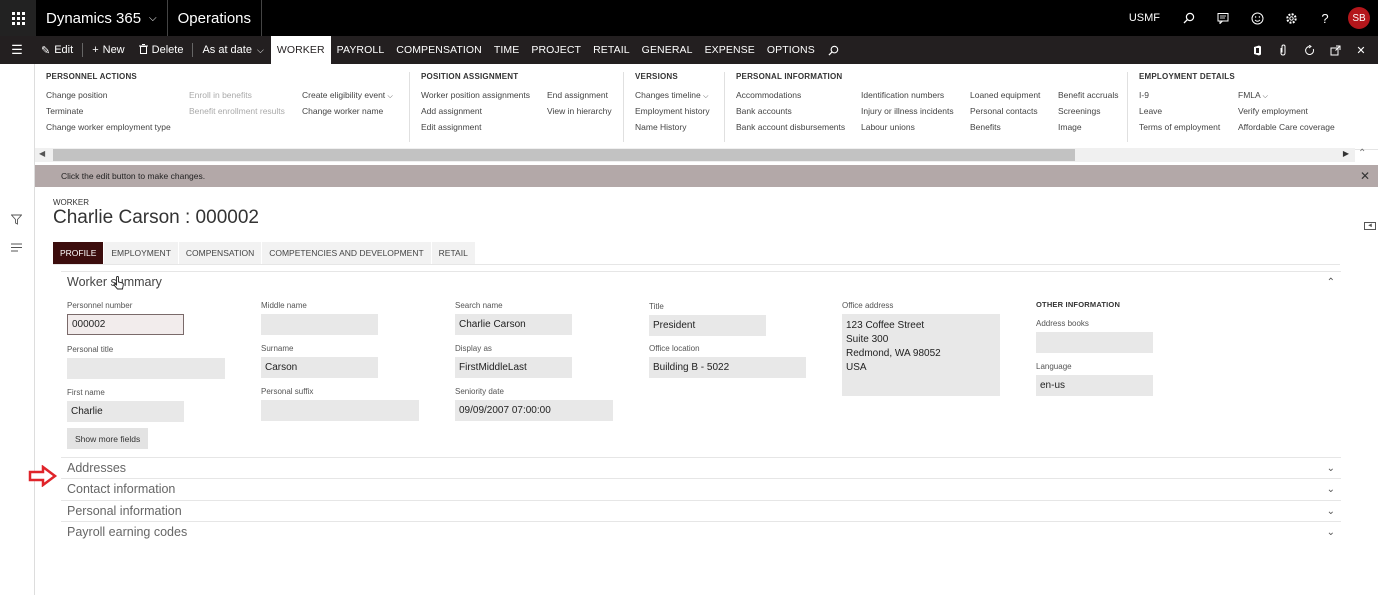  Describe the element at coordinates (730, 50) in the screenshot. I see `tab-expense: EXPENSE` at that location.